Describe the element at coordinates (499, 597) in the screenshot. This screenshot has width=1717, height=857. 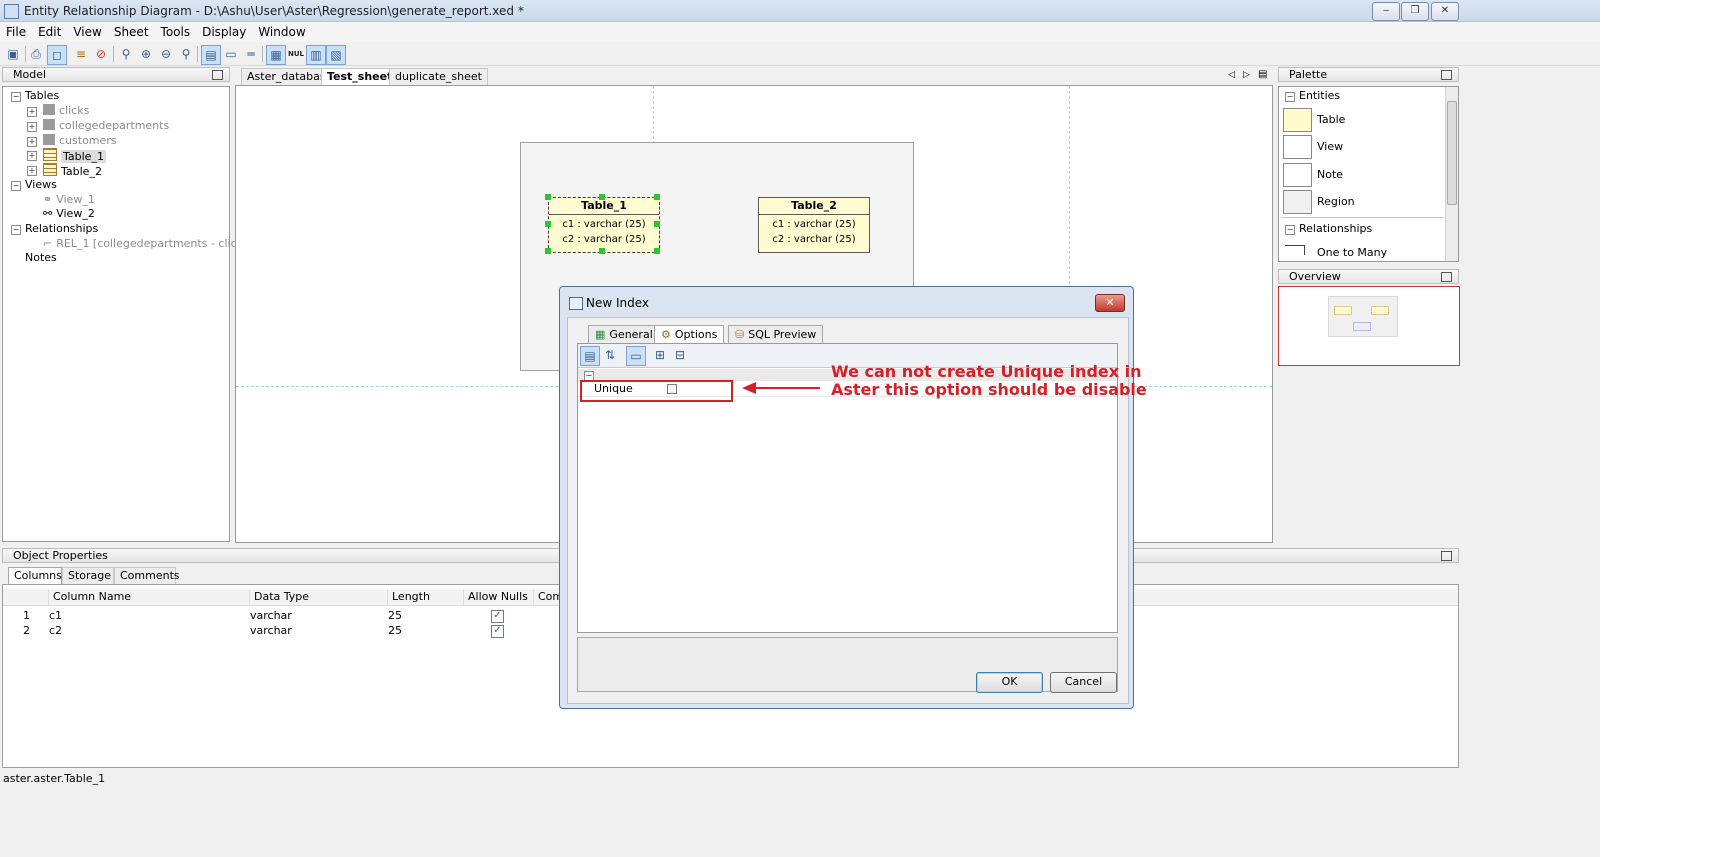
I see `header-allow-nulls: Allow Nulls` at that location.